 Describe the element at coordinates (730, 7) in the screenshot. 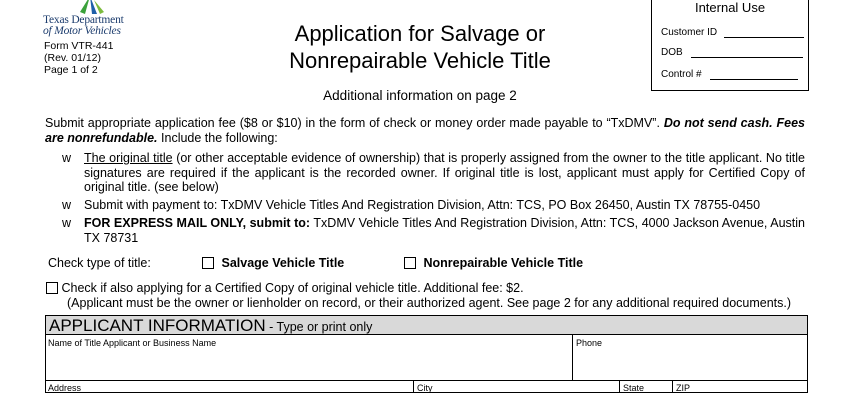

I see `internal-use-heading: Internal Use` at that location.